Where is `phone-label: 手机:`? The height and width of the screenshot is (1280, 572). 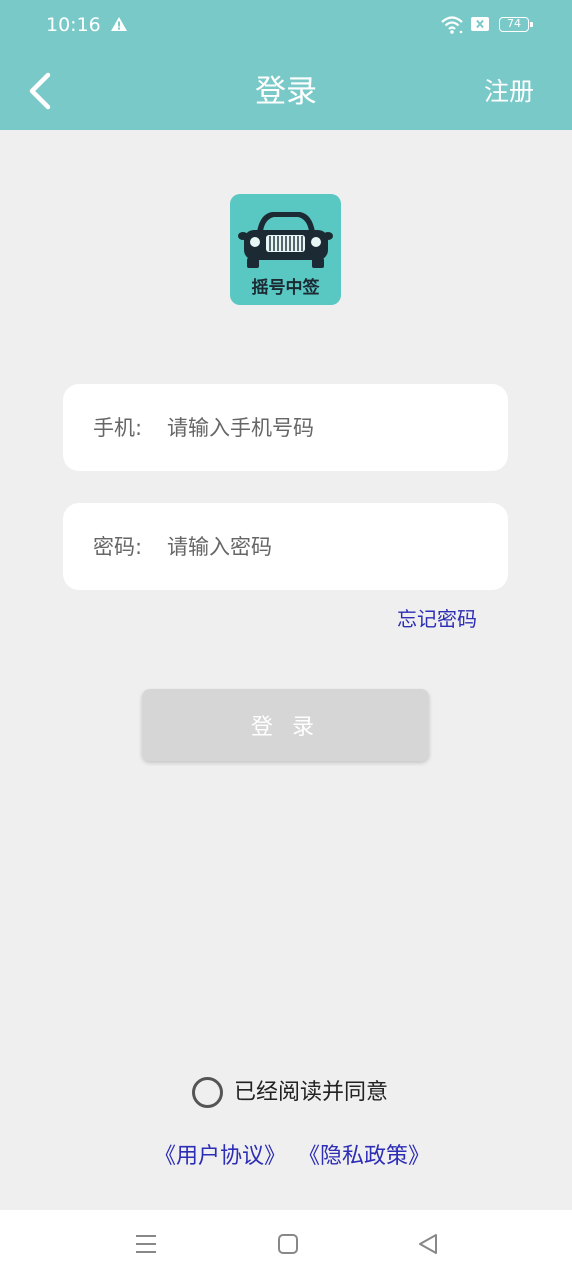
phone-label: 手机: is located at coordinates (118, 428).